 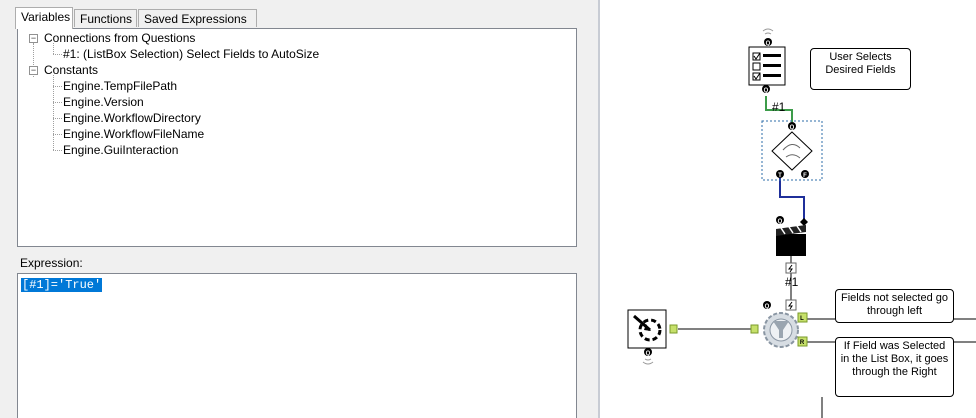 I want to click on comment-user-selects: User Selects Desired Fields, so click(x=860, y=69).